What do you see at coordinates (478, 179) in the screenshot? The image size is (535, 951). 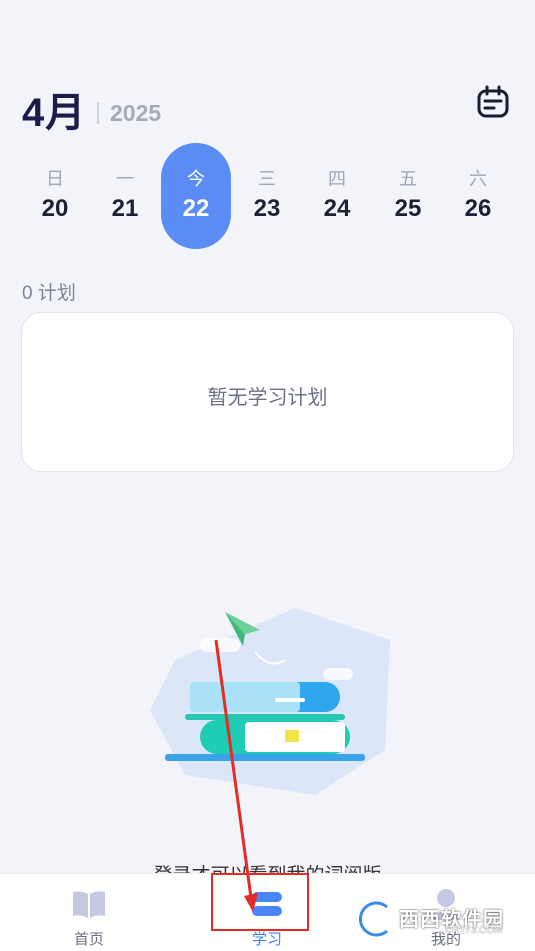 I see `weekday-label: 六` at bounding box center [478, 179].